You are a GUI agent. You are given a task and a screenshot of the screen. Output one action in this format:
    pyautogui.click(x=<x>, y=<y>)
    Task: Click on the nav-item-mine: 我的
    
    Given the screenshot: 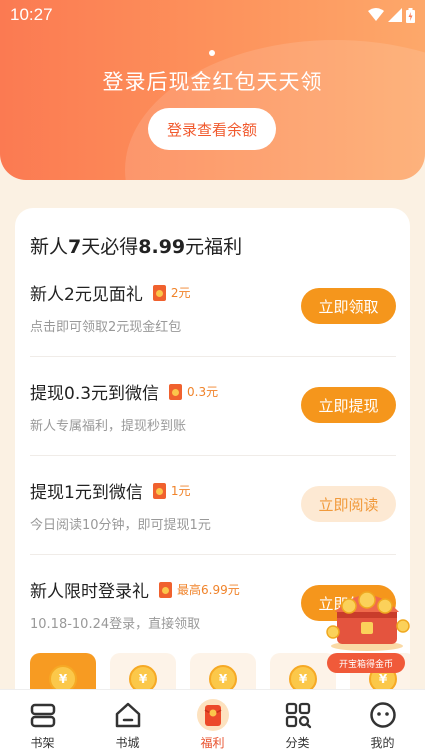 What is the action you would take?
    pyautogui.click(x=382, y=722)
    